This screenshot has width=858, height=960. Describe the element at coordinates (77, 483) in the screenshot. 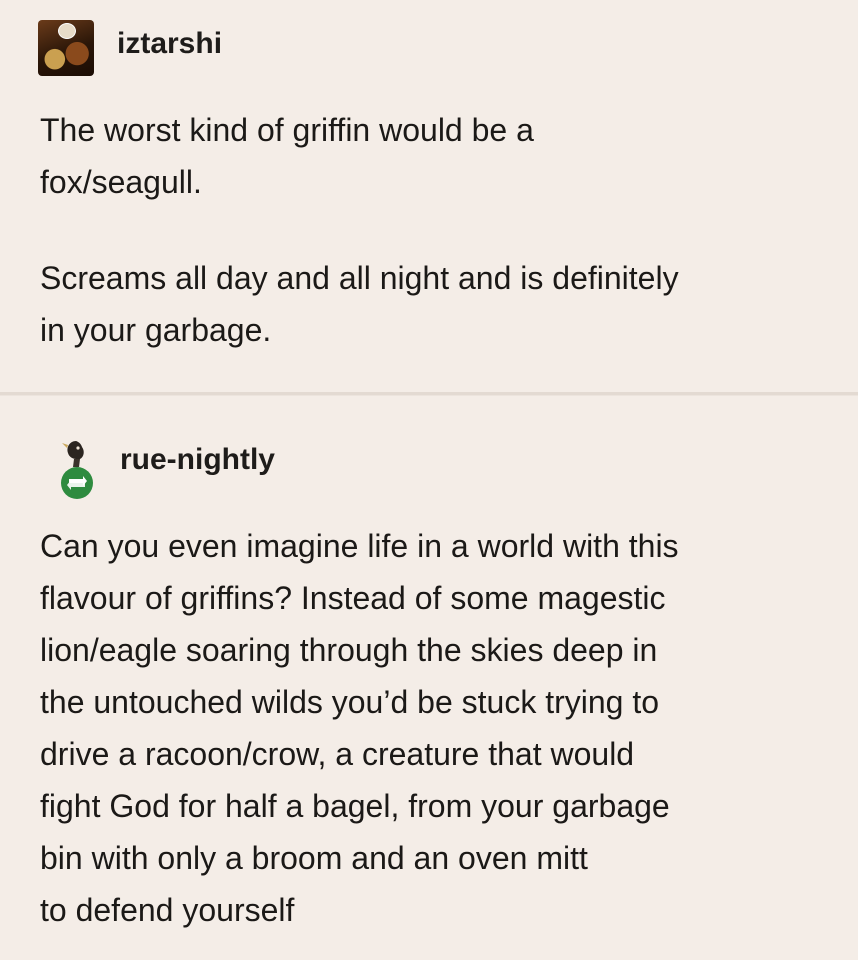

I see `reblog-icon` at that location.